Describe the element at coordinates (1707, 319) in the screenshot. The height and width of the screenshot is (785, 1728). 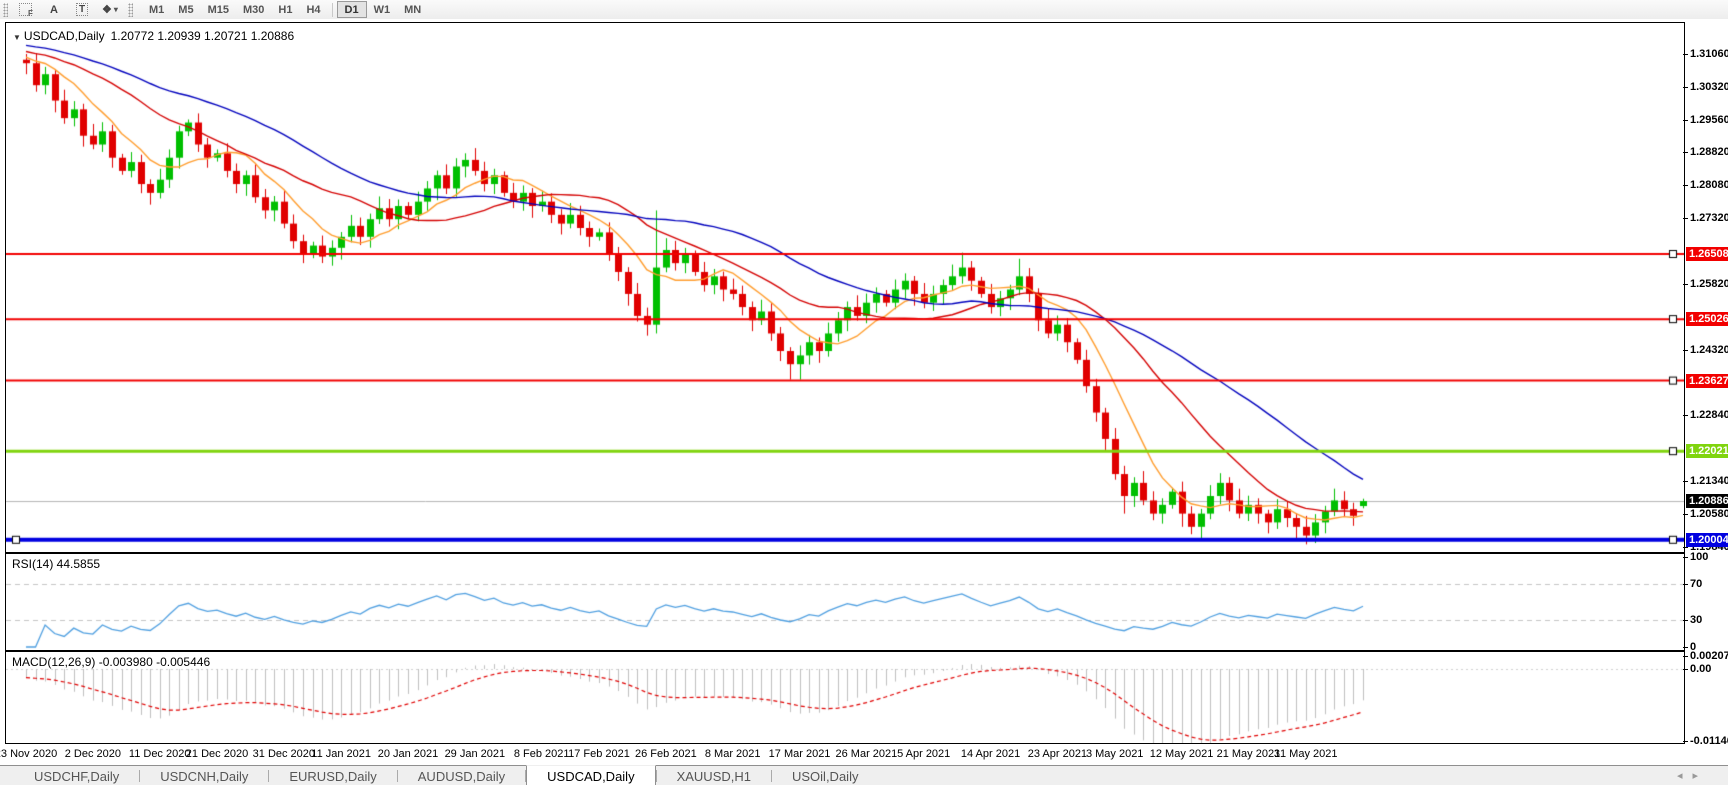
I see `price-tag: 1.25026` at that location.